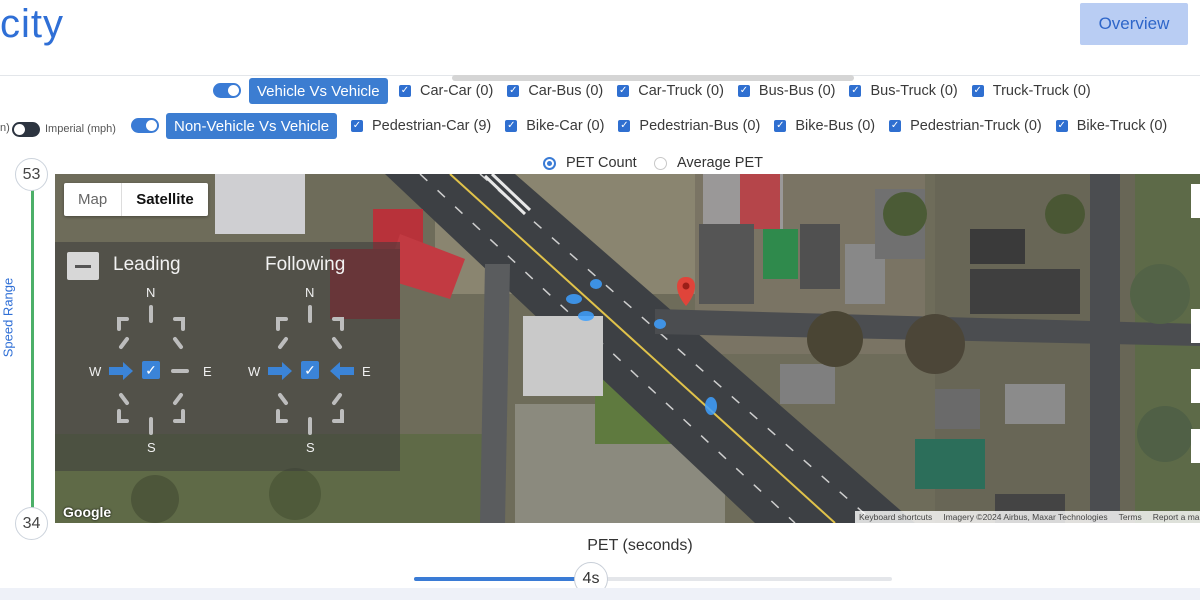 The image size is (1200, 600). I want to click on filter-label: Car-Truck (0), so click(681, 91).